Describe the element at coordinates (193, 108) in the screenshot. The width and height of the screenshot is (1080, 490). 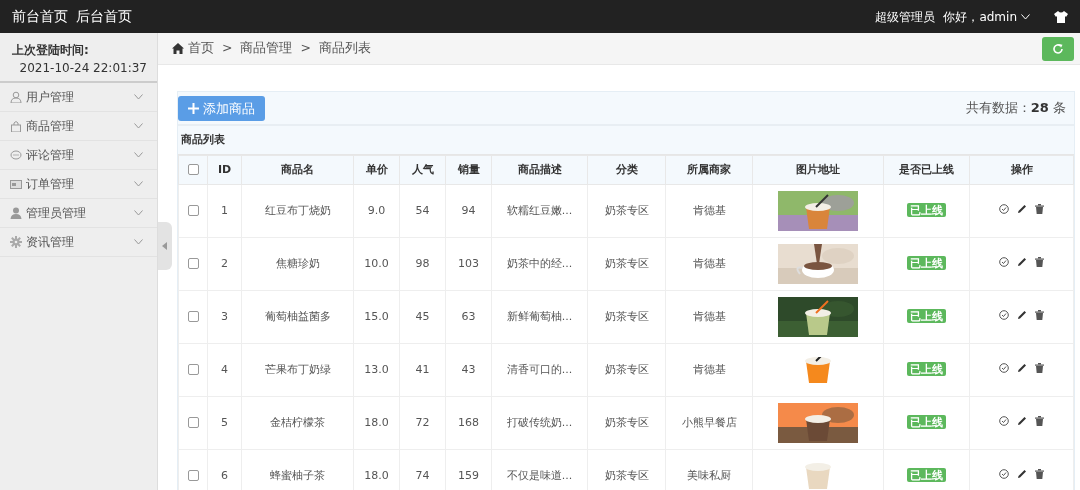
I see `plus-icon` at that location.